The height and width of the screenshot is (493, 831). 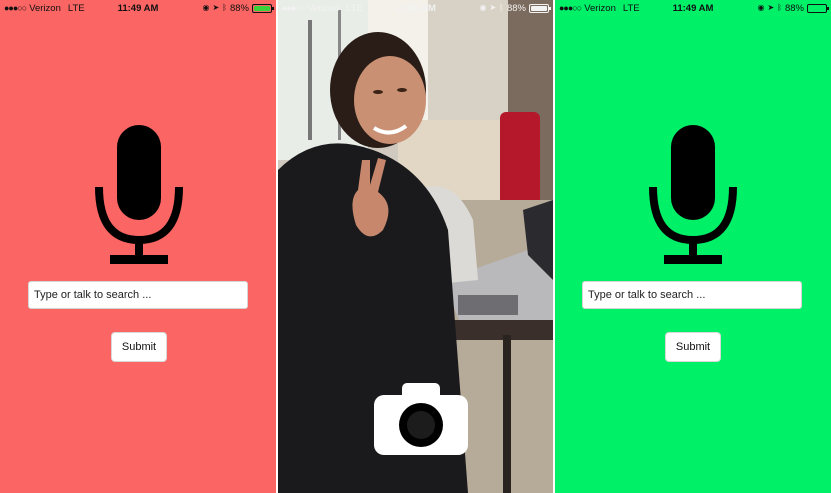 I want to click on status-bar: ●●●○○ Verizon LTE 11:48 AM ◉ ➤ ᛒ 88%, so click(x=415, y=8).